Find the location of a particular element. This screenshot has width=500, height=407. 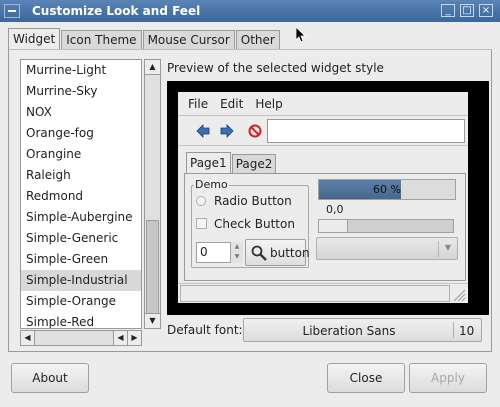

font-chooser-button: Liberation Sans 10 is located at coordinates (362, 330).